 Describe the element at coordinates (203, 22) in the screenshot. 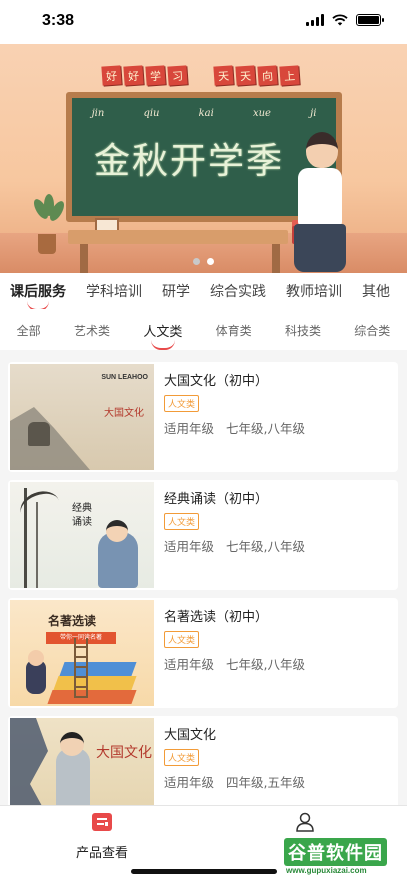

I see `status-bar: 3:38` at that location.